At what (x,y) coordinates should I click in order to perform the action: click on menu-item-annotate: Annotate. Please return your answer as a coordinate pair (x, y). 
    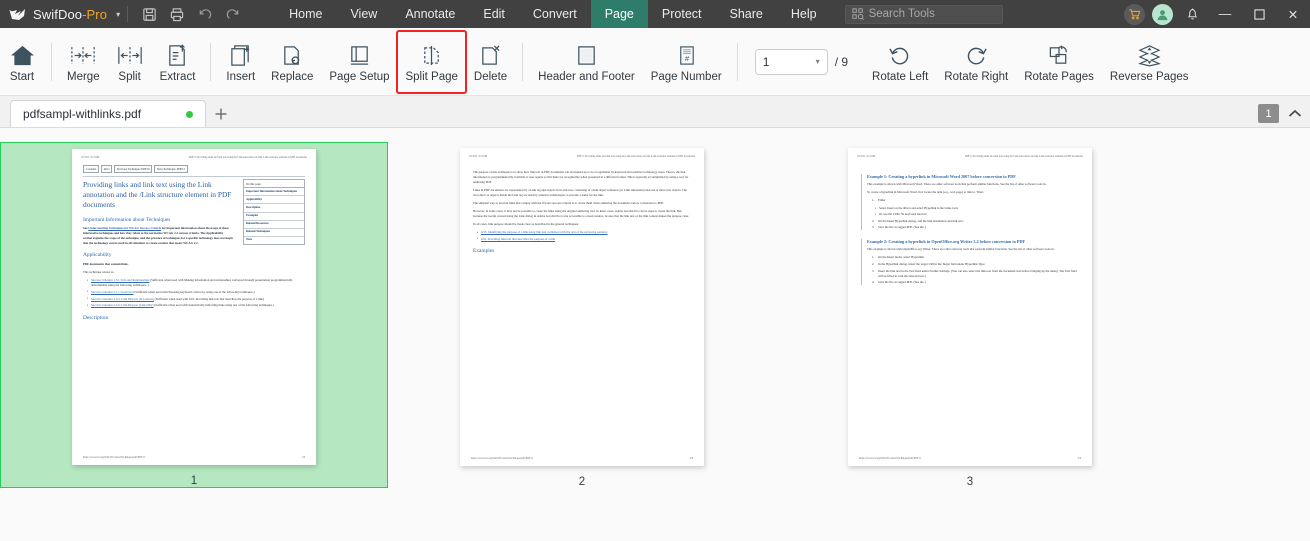
    Looking at the image, I should click on (430, 14).